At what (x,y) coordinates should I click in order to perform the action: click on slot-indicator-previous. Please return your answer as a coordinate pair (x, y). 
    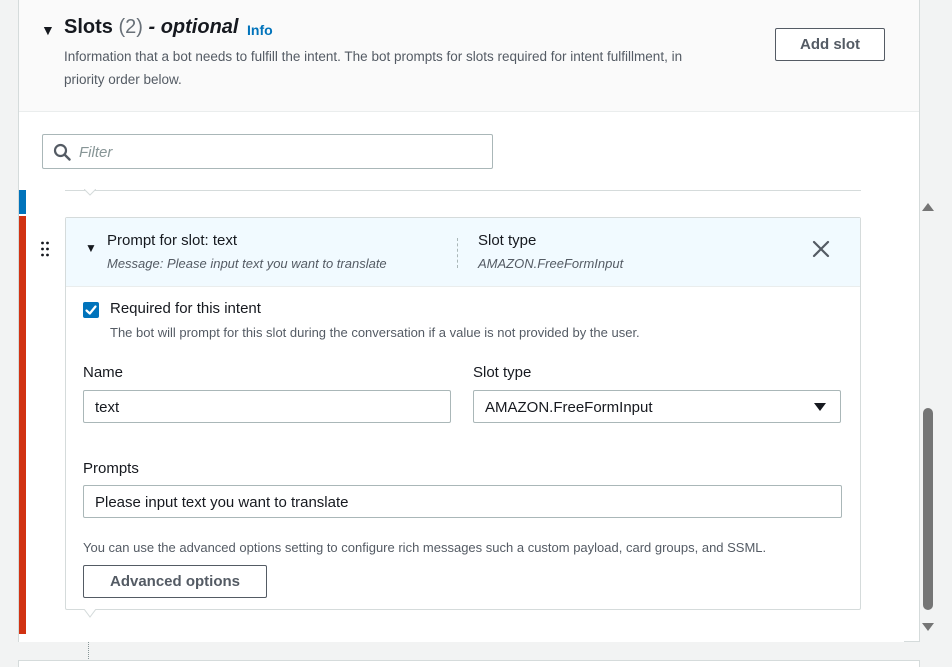
    Looking at the image, I should click on (22, 202).